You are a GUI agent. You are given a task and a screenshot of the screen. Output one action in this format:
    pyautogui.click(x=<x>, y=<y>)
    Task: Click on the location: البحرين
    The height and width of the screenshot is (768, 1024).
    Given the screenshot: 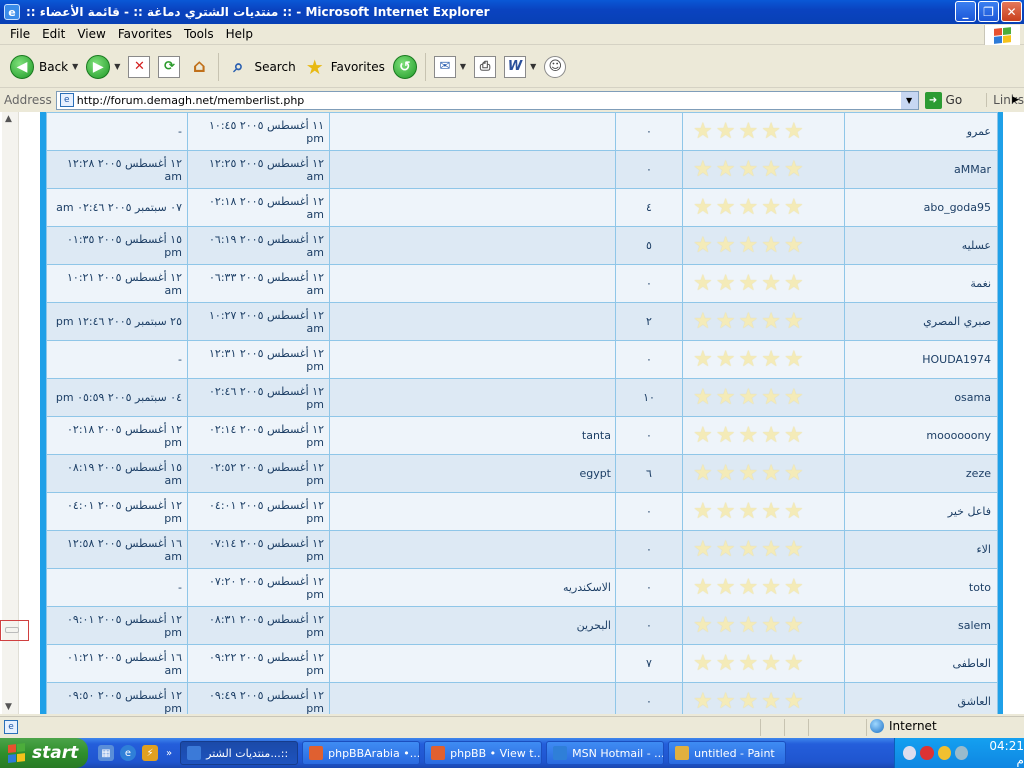 What is the action you would take?
    pyautogui.click(x=593, y=625)
    